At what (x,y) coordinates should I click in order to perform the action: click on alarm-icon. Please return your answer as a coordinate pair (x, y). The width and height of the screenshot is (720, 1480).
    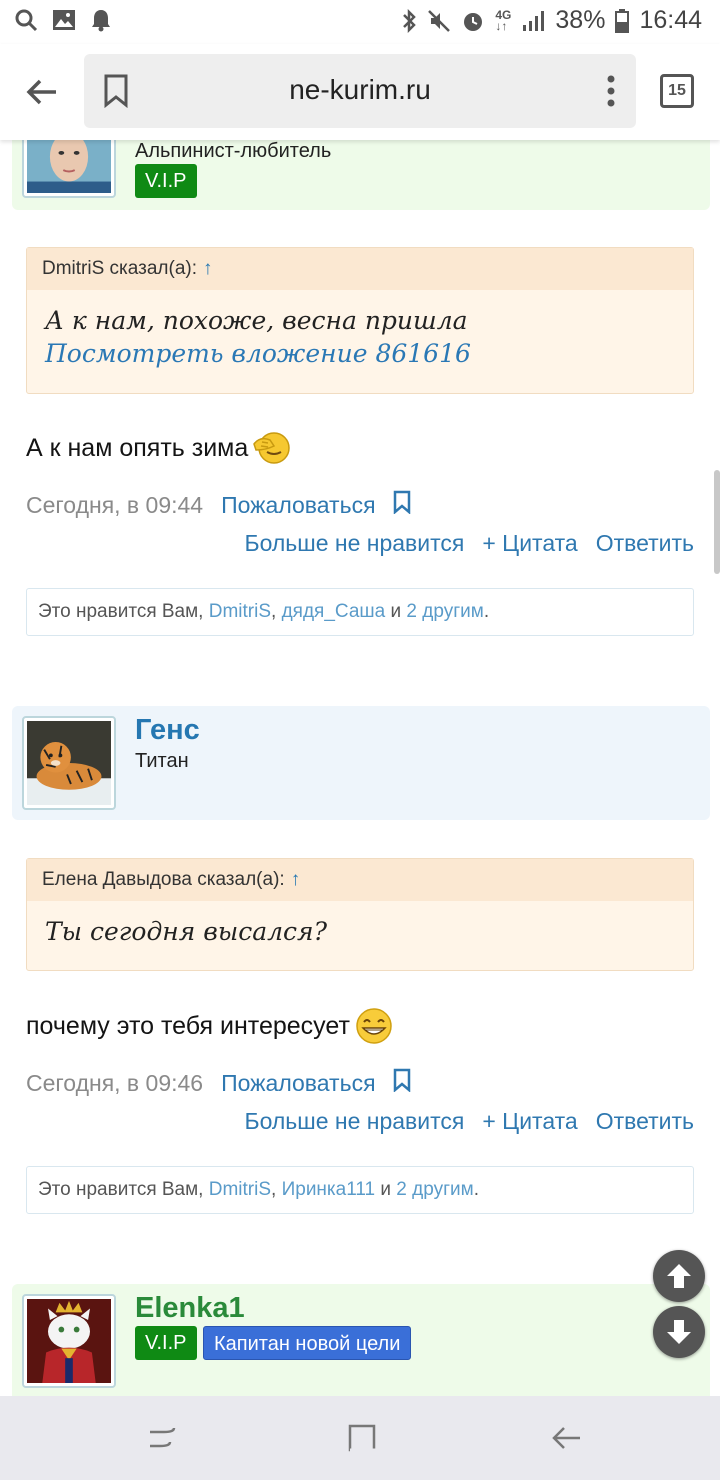
    Looking at the image, I should click on (473, 21).